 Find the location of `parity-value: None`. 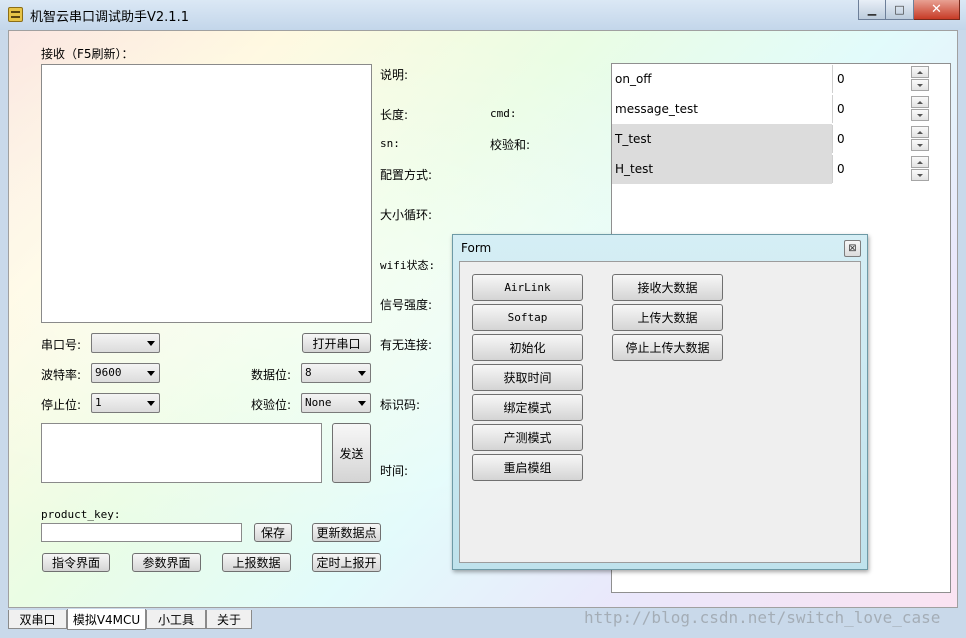

parity-value: None is located at coordinates (318, 402).